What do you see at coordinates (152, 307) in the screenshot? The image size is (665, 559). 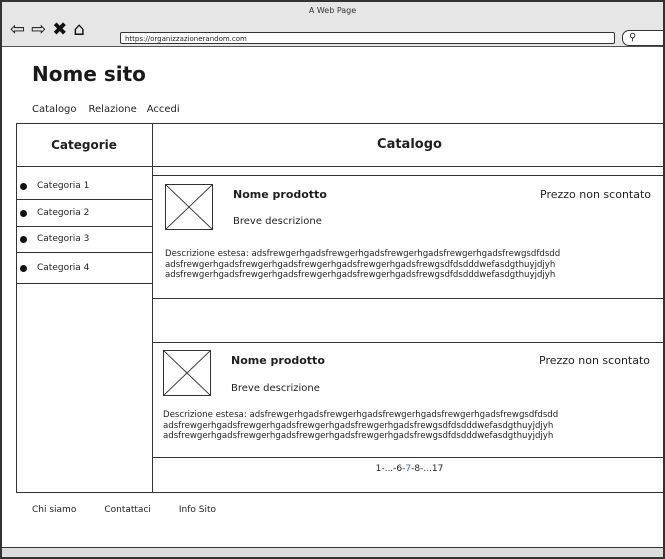 I see `sidebar-right-border` at bounding box center [152, 307].